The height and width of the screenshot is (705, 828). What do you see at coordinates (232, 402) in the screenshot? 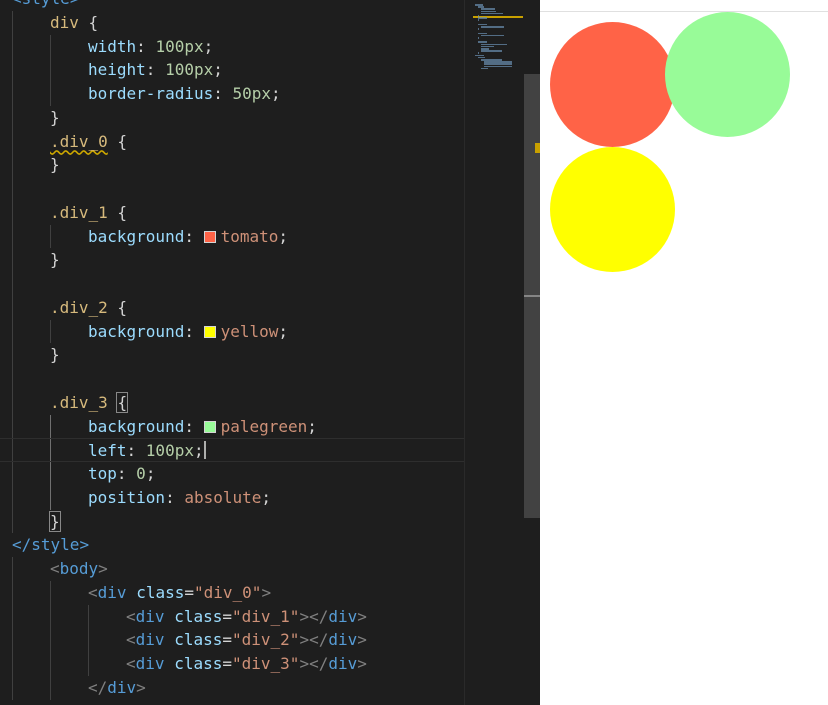
I see `code-line: .div_3 {` at bounding box center [232, 402].